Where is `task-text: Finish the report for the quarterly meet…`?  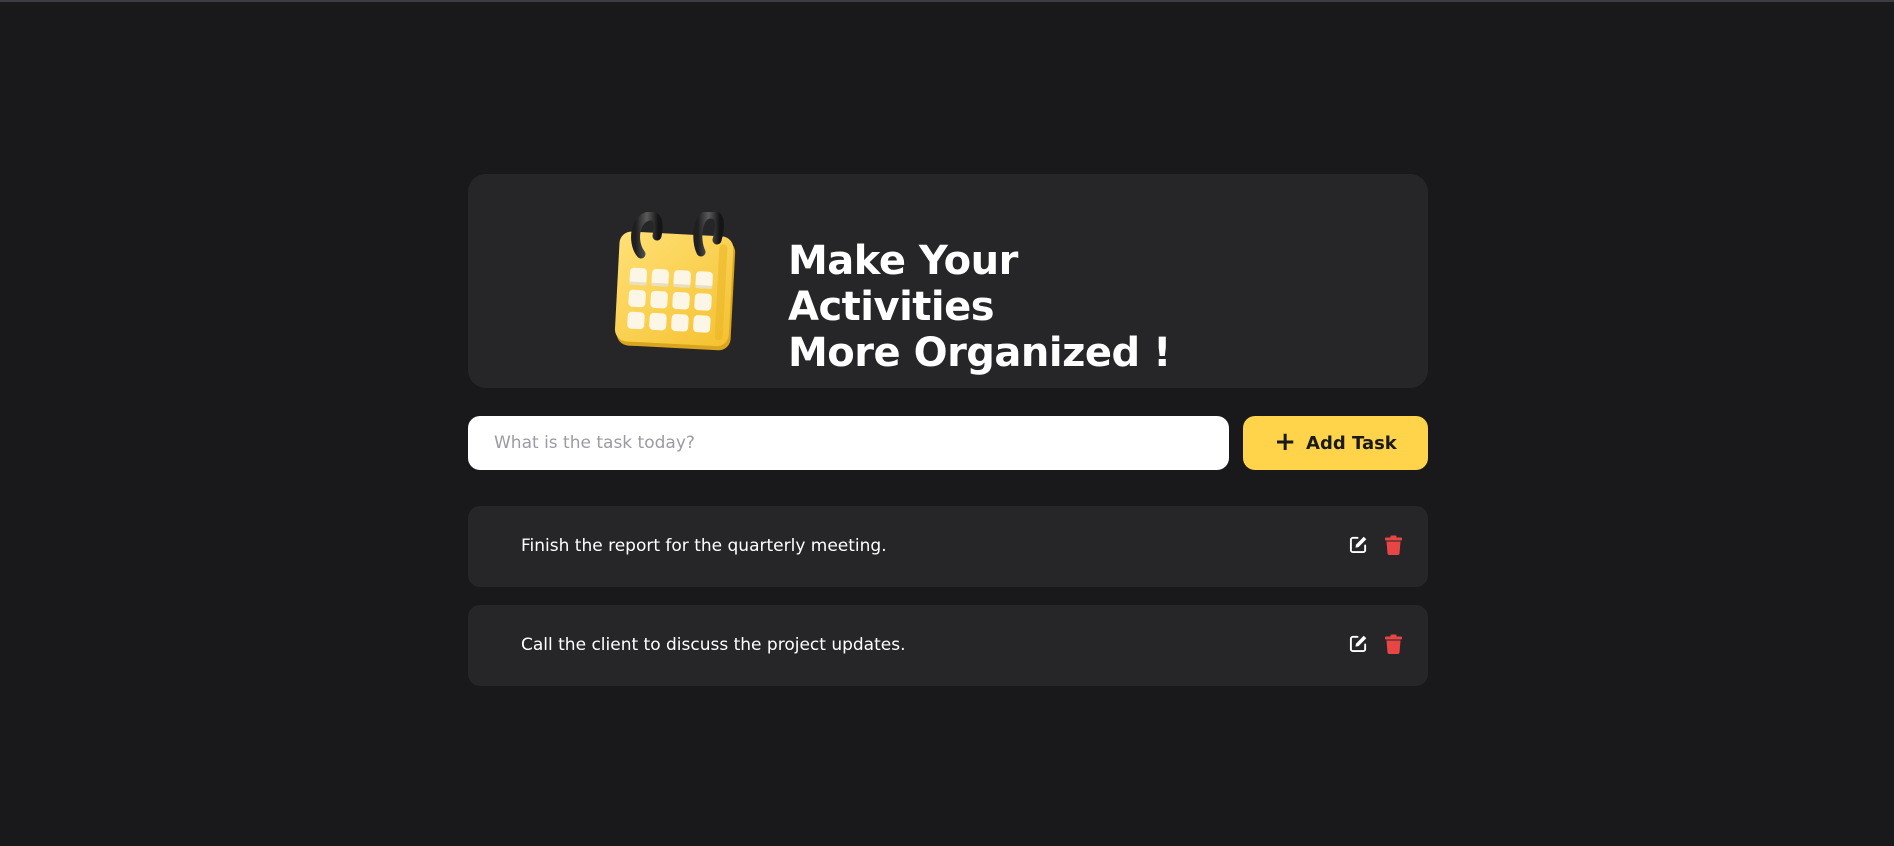 task-text: Finish the report for the quarterly meet… is located at coordinates (704, 546).